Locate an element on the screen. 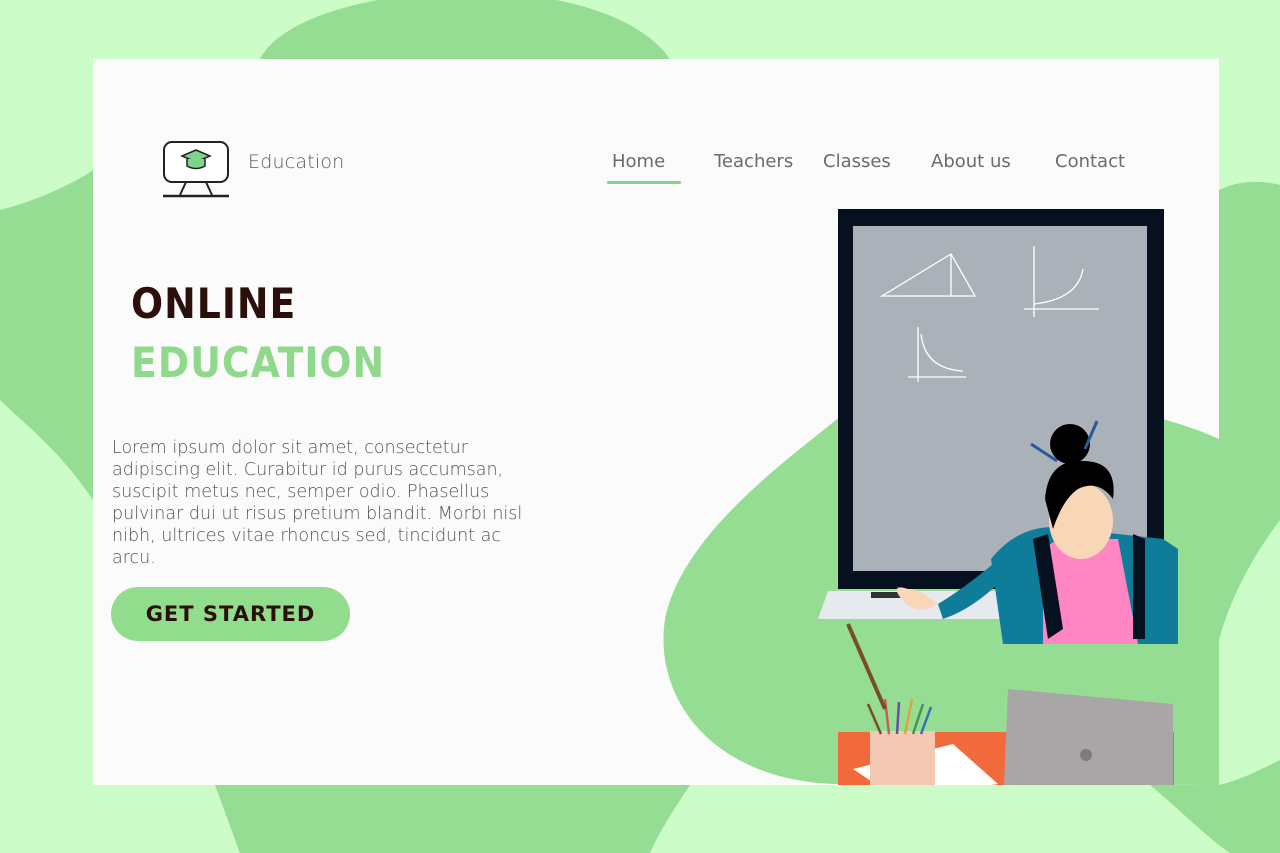 This screenshot has height=853, width=1280. get-started-button: GET STARTED is located at coordinates (230, 614).